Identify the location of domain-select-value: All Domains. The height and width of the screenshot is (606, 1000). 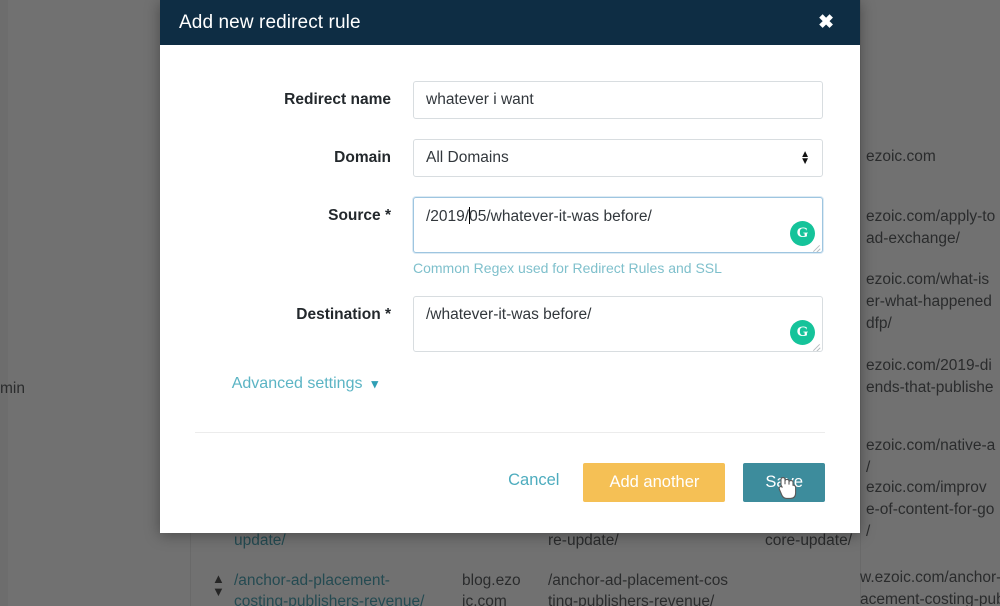
(467, 157).